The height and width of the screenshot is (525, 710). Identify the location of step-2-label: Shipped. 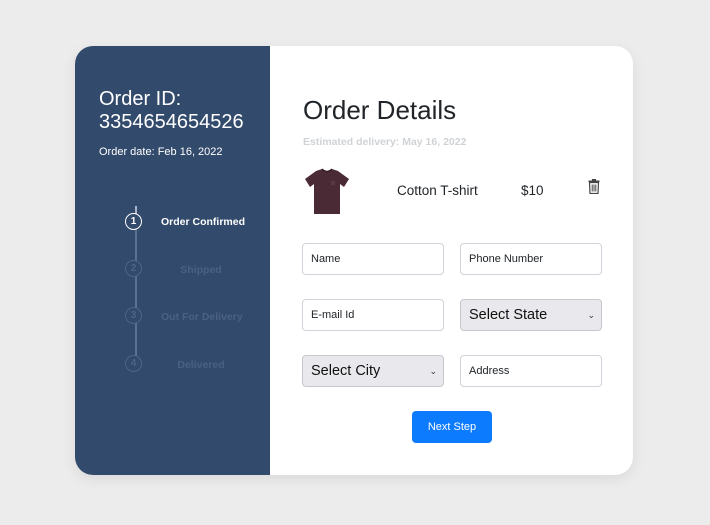
(201, 270).